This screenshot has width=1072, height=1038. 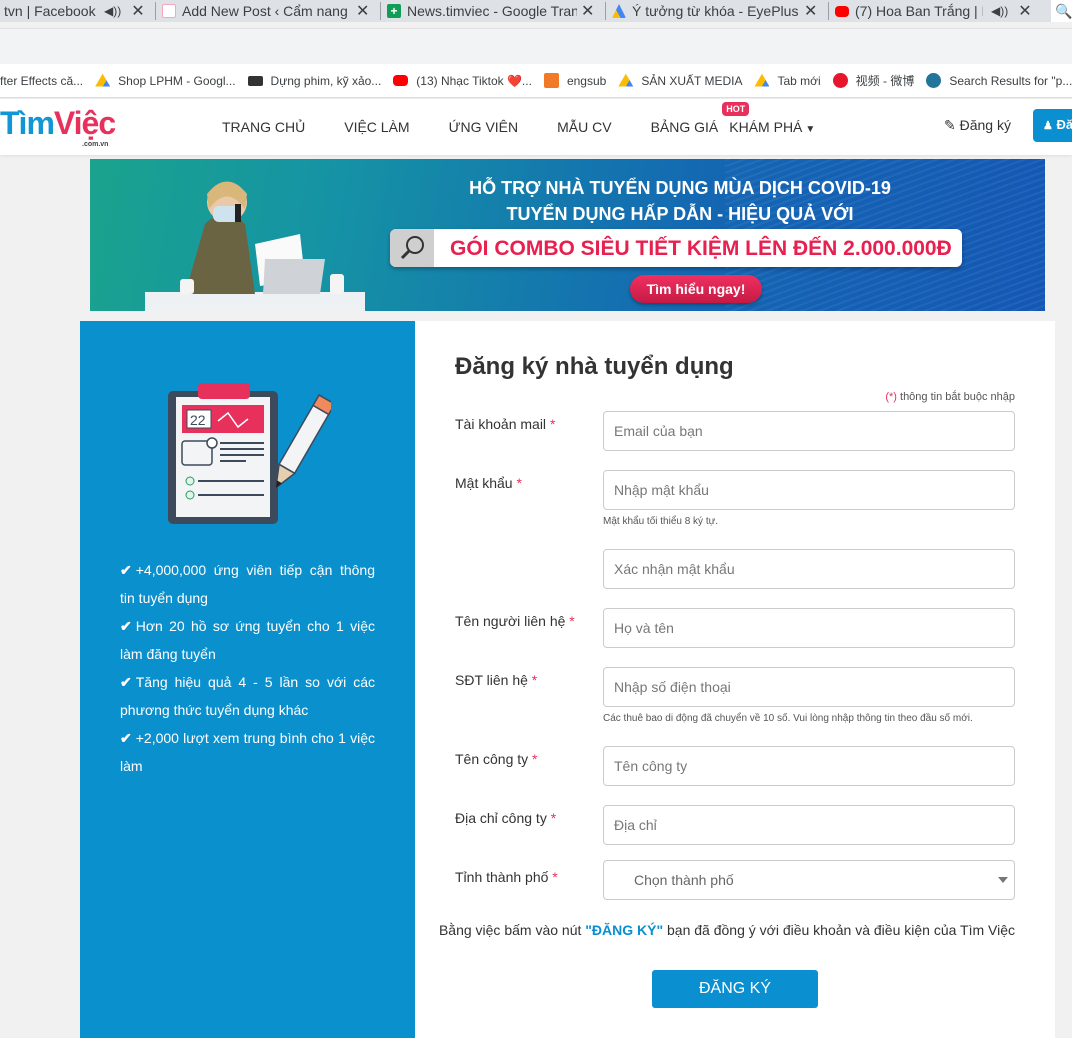 I want to click on search-icon-box, so click(x=412, y=248).